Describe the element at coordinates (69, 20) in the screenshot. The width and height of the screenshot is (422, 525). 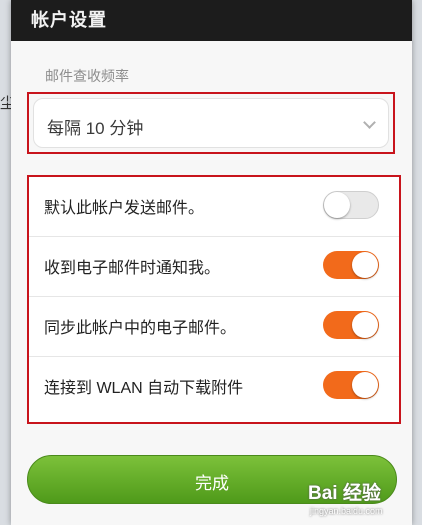
I see `dialog-title: 帐户设置` at that location.